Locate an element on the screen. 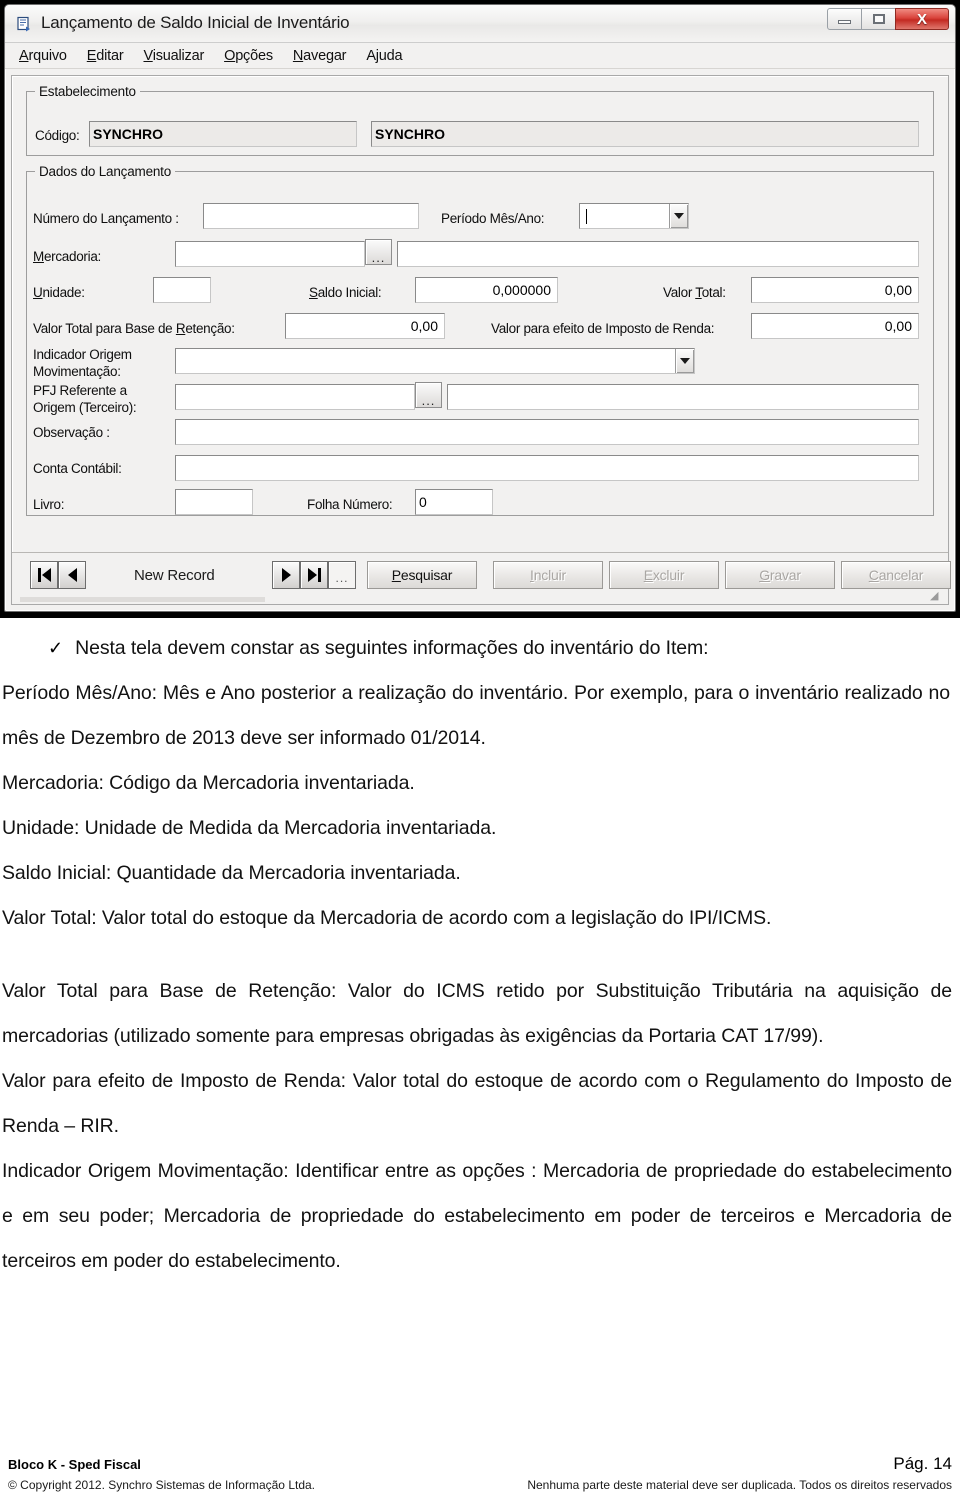 The height and width of the screenshot is (1500, 960). valor-total-label: Valor Total: is located at coordinates (694, 292).